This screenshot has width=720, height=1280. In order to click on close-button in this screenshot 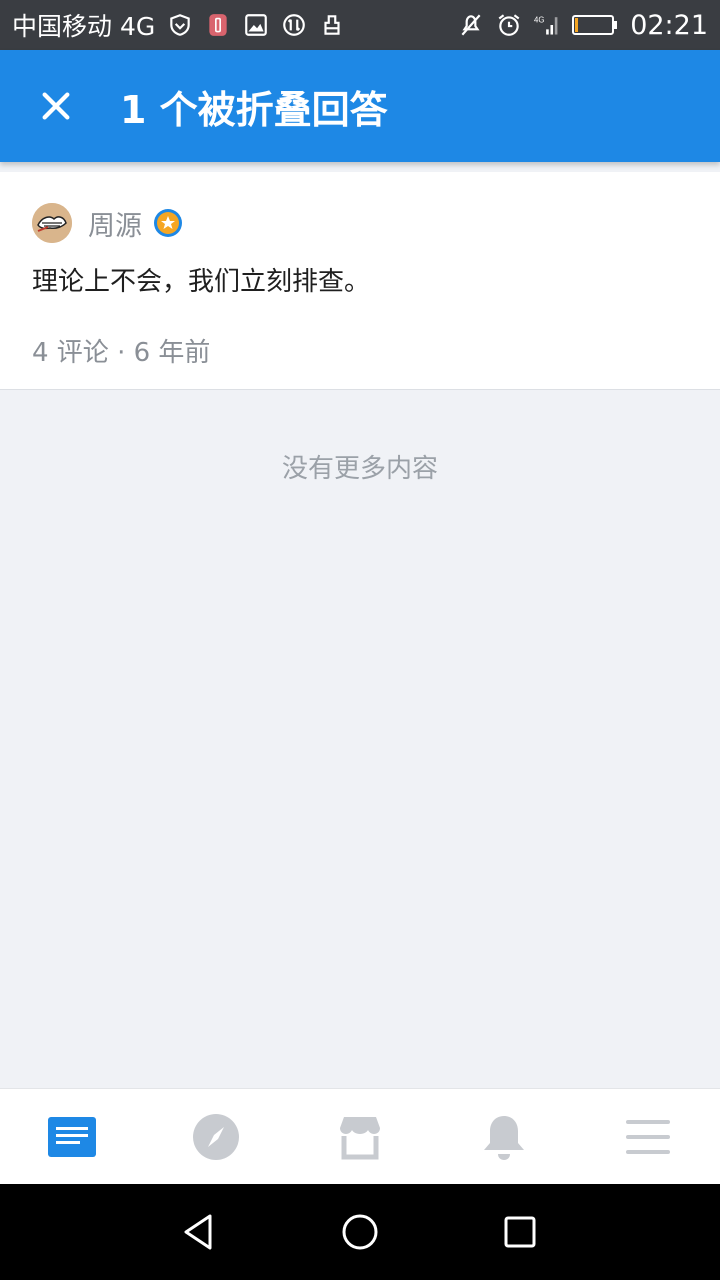, I will do `click(56, 106)`.